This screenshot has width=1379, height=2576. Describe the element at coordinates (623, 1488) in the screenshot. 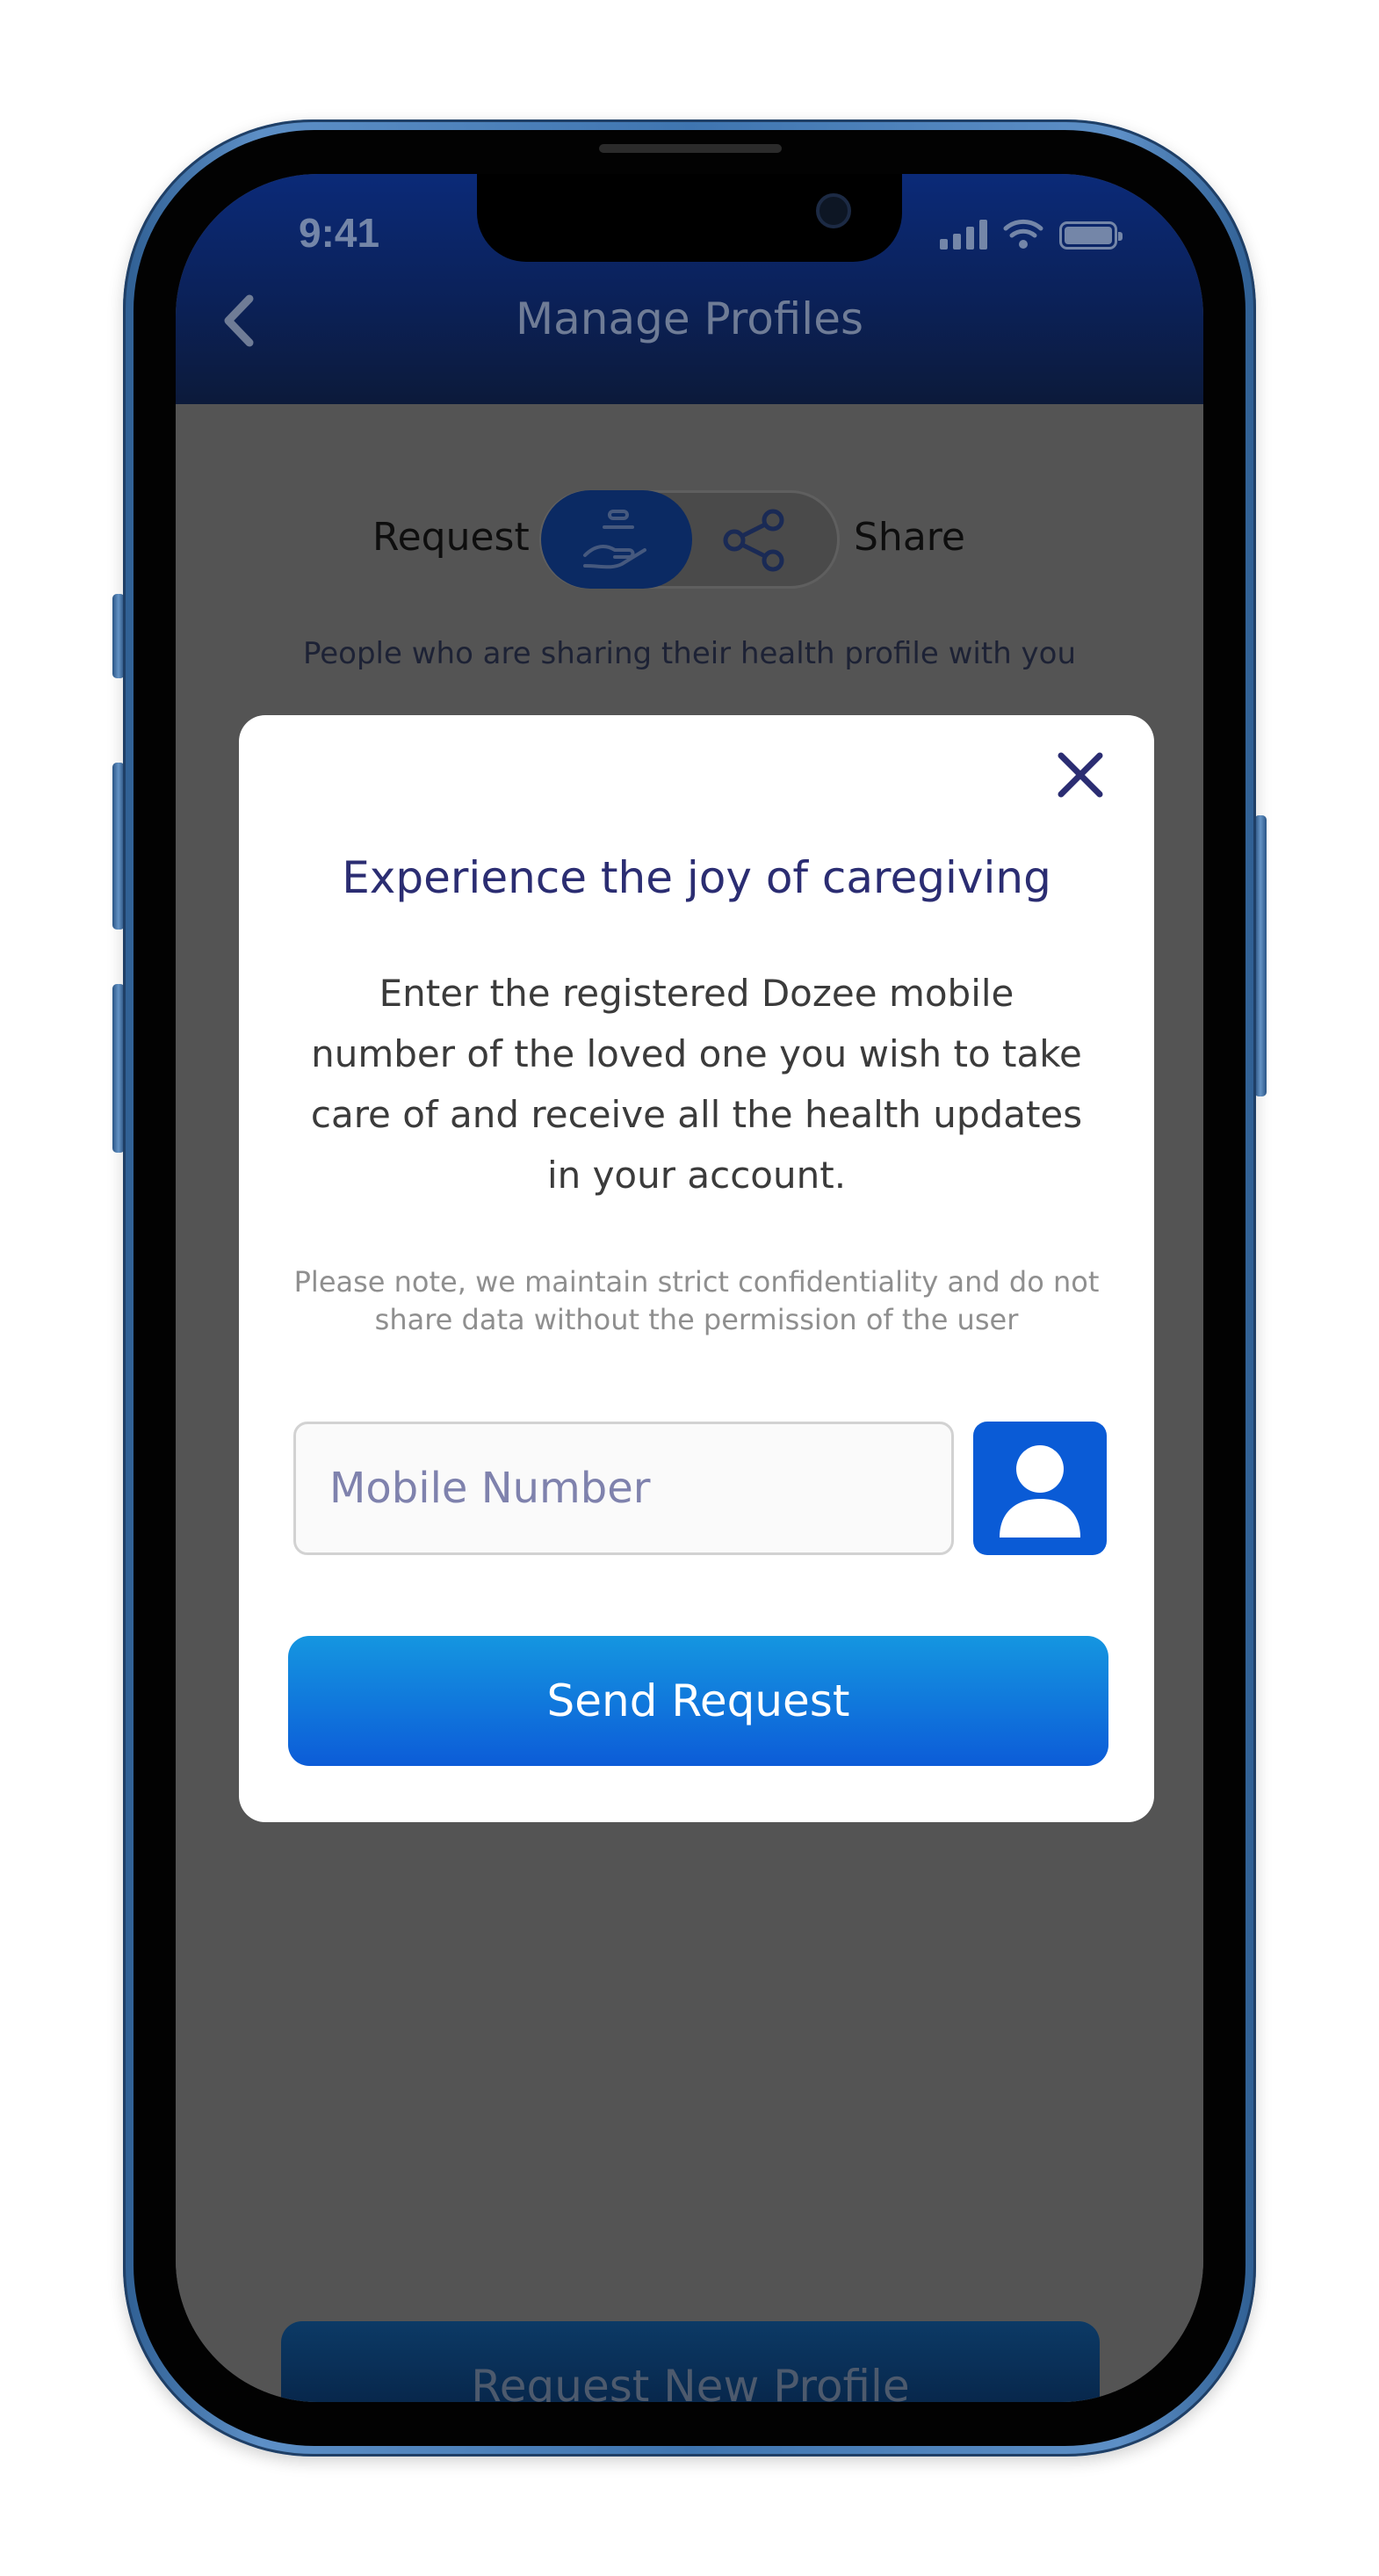

I see `mobile-number-input` at that location.